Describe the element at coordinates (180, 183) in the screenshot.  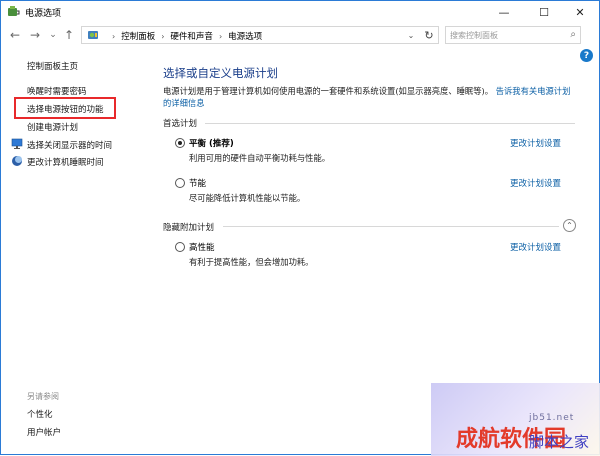
I see `plan-radio-power-saver` at that location.